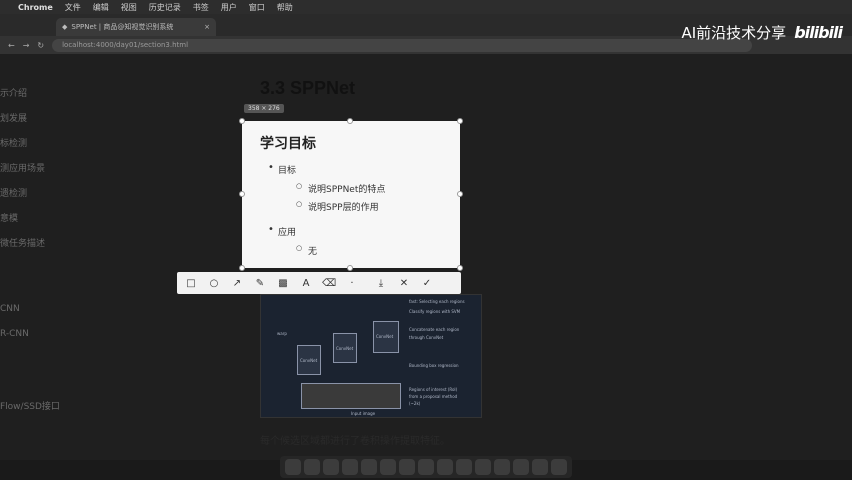  What do you see at coordinates (559, 467) in the screenshot?
I see `trash-icon` at bounding box center [559, 467].